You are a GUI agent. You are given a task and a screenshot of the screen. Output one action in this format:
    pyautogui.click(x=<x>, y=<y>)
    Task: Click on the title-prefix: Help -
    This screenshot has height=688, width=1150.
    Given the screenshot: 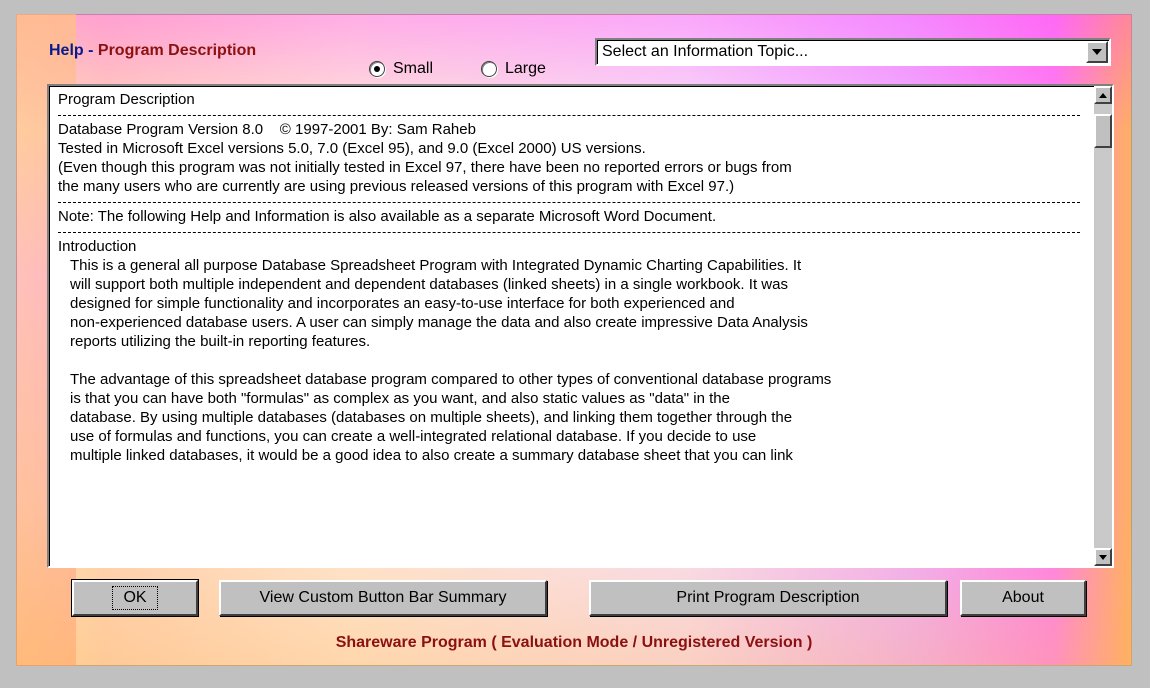 What is the action you would take?
    pyautogui.click(x=73, y=50)
    